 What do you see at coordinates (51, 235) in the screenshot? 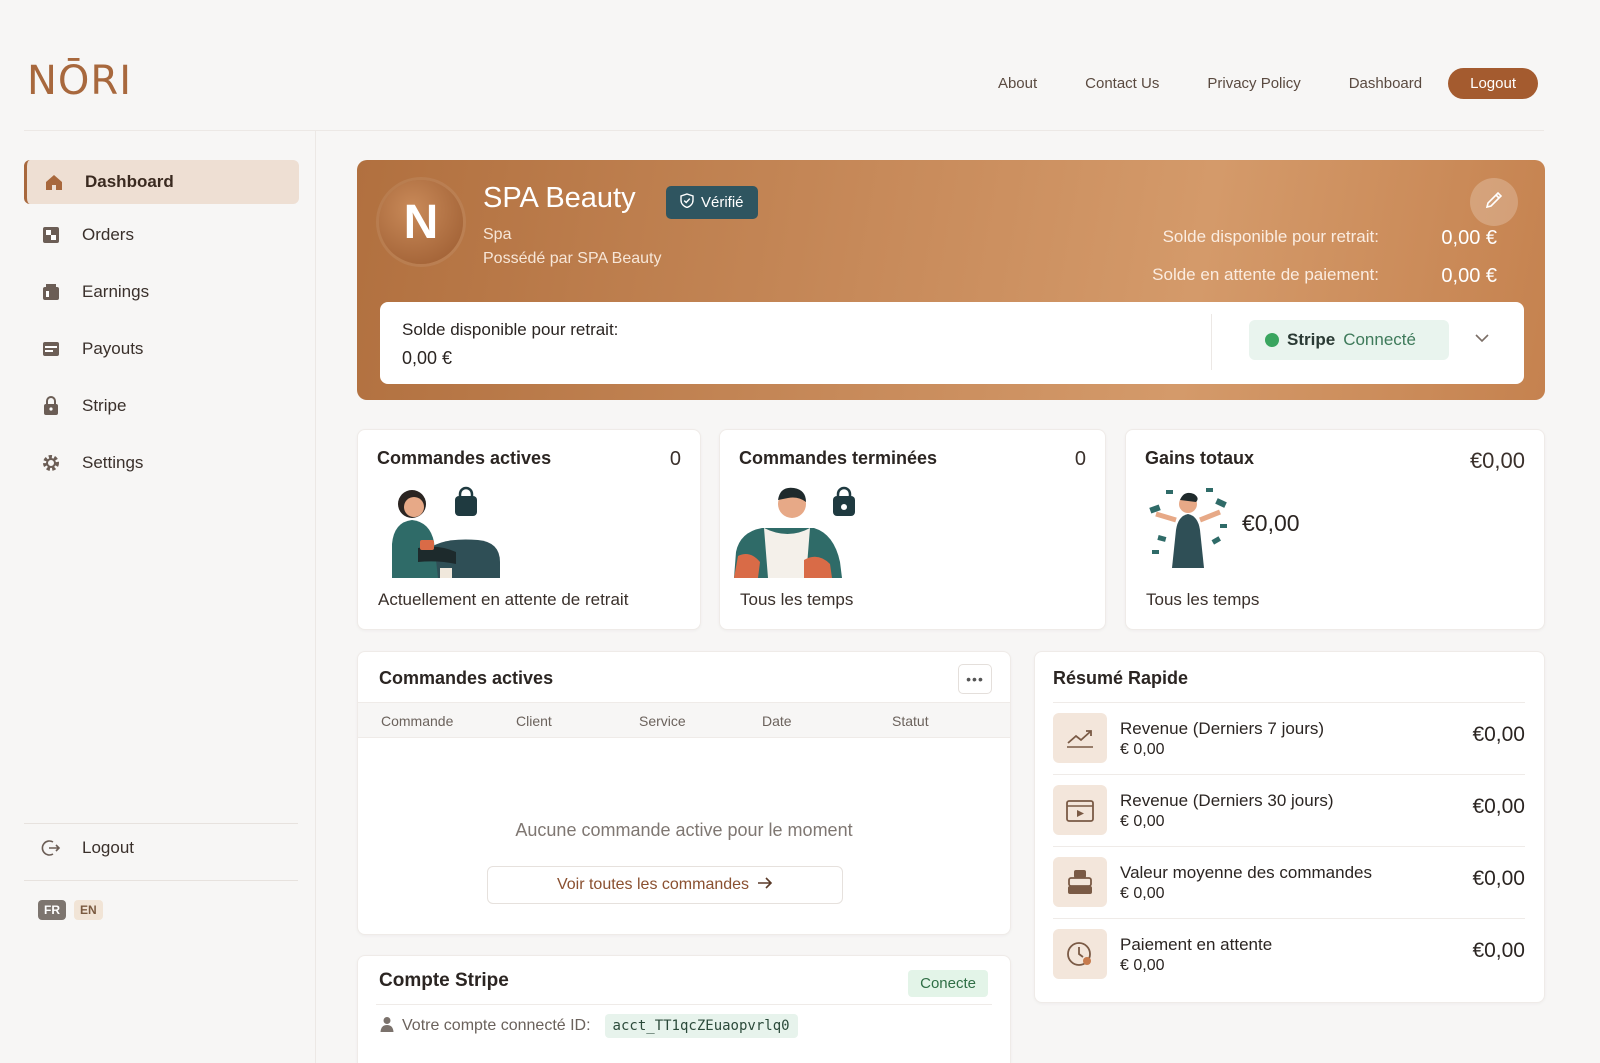
I see `orders-icon` at bounding box center [51, 235].